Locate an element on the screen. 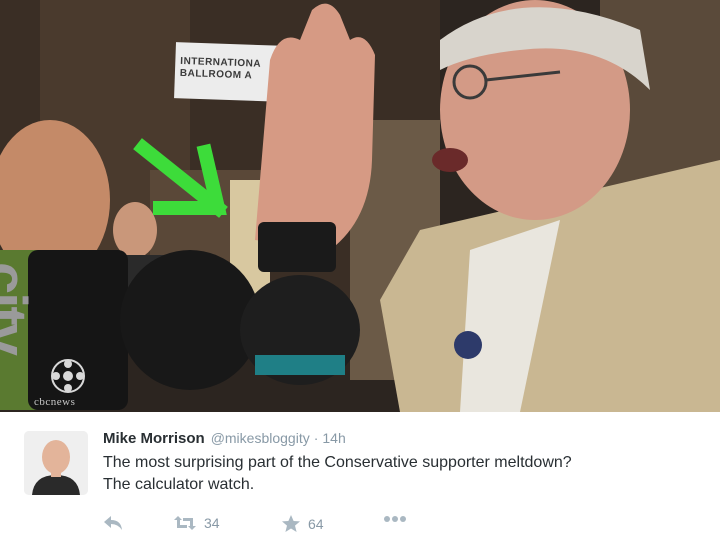 Image resolution: width=720 pixels, height=544 pixels. avatar-image is located at coordinates (56, 463).